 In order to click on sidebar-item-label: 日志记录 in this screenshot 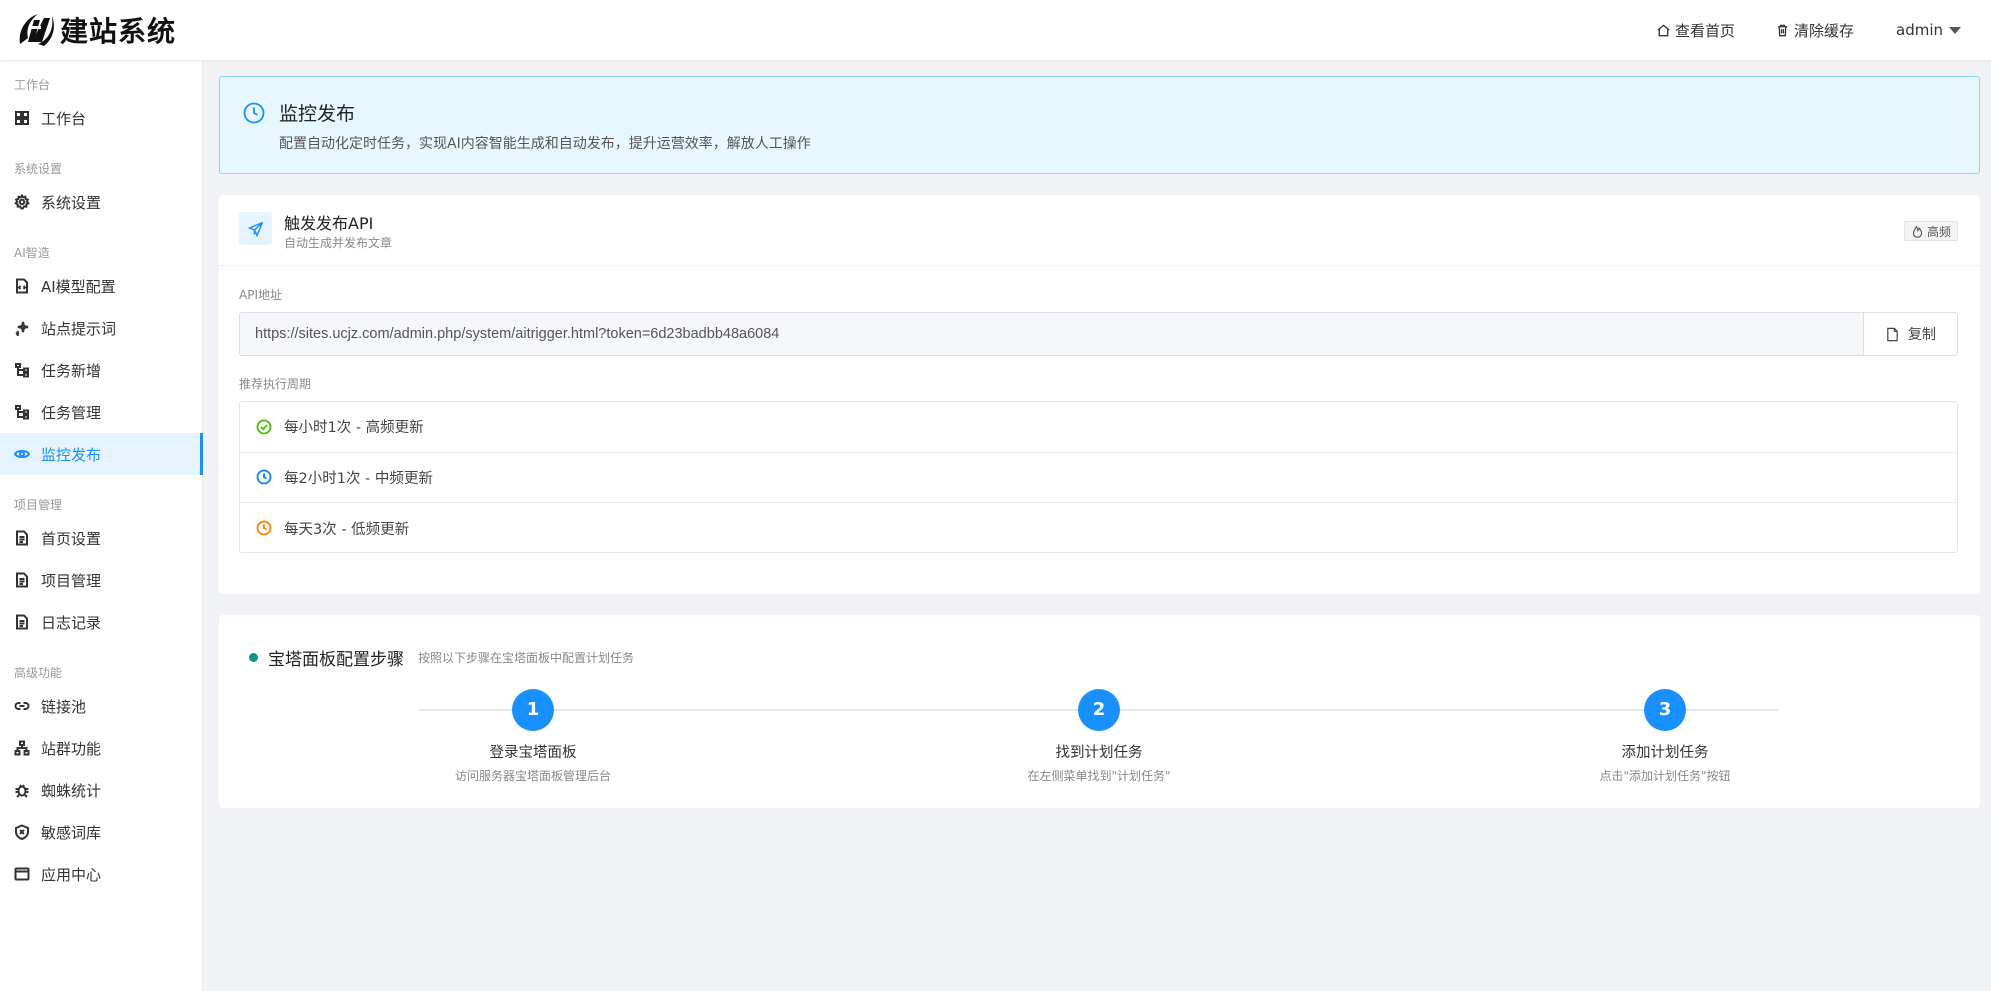, I will do `click(71, 622)`.